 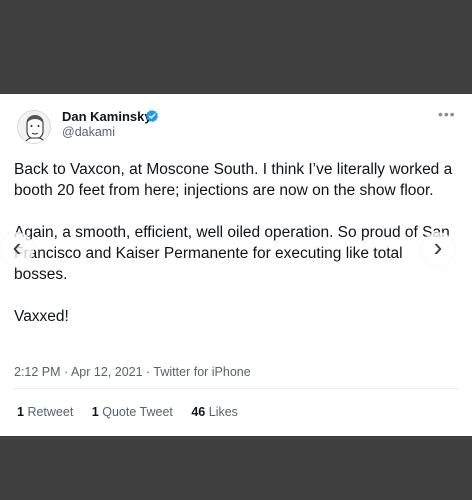 I want to click on chevron-right-icon: ›, so click(x=438, y=249).